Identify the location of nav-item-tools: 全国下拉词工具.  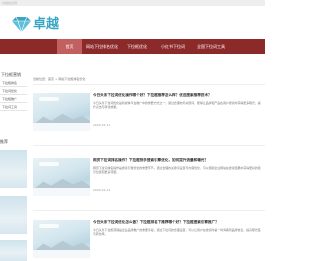
(211, 46).